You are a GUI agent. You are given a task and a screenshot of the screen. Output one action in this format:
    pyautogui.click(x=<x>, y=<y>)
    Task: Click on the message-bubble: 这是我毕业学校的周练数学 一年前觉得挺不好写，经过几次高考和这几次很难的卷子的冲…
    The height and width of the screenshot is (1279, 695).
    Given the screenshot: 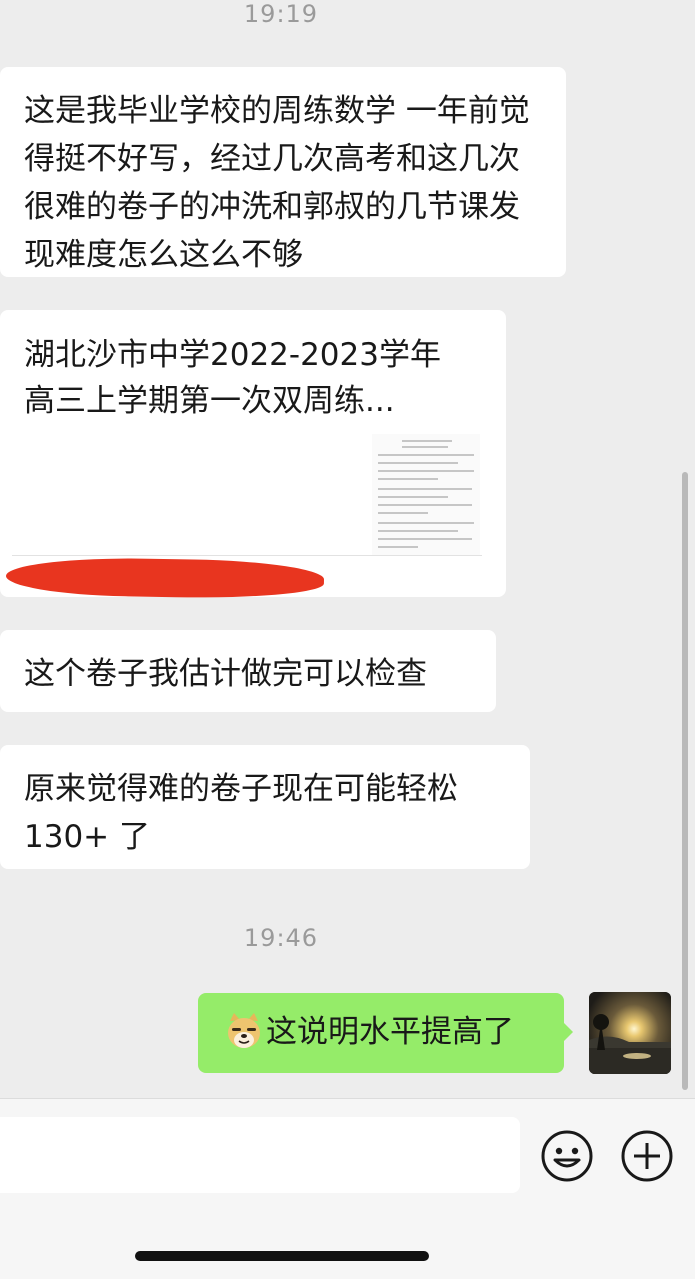 What is the action you would take?
    pyautogui.click(x=283, y=172)
    